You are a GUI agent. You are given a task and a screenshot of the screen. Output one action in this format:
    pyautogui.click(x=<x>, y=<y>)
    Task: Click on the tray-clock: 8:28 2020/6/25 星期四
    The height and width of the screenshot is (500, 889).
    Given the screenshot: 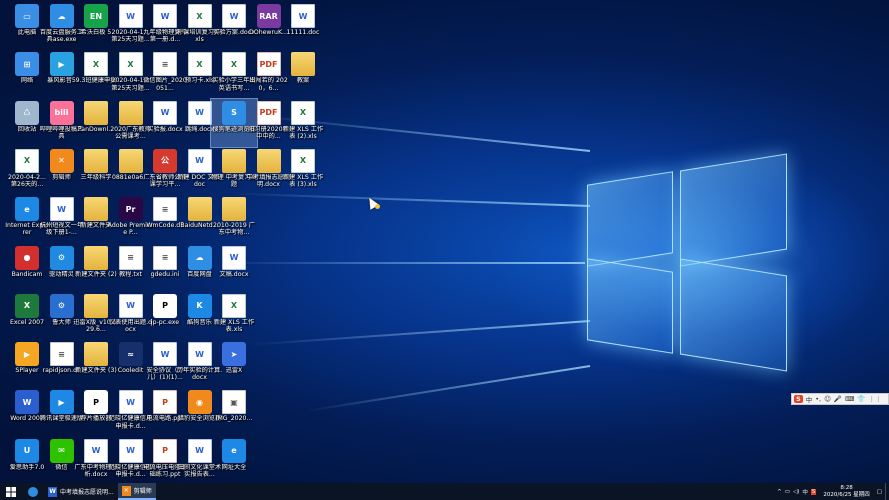 What is the action you would take?
    pyautogui.click(x=846, y=491)
    